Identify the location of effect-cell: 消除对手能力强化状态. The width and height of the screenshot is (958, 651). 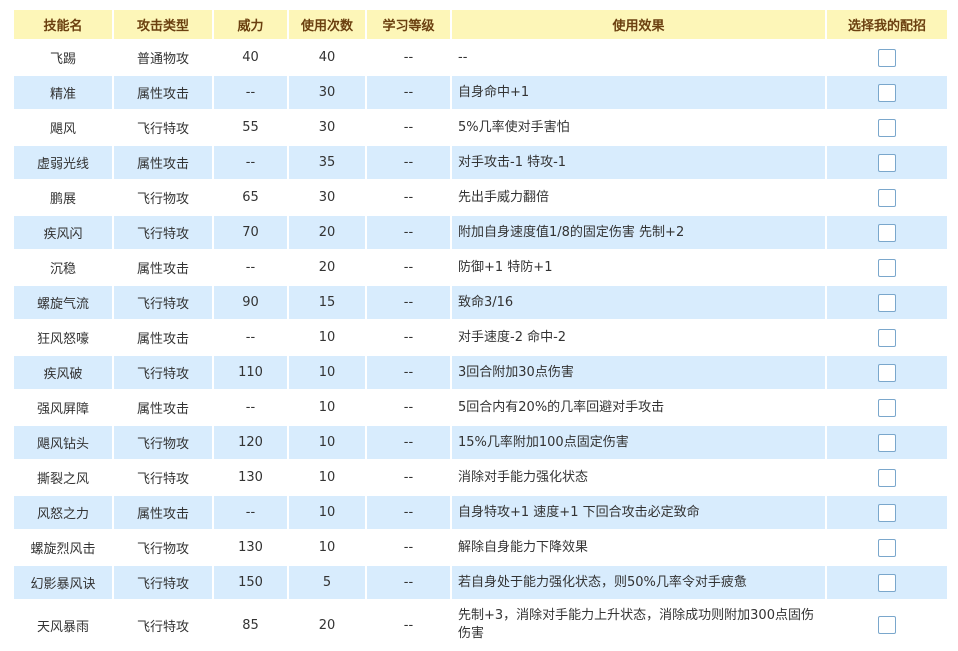
(638, 477).